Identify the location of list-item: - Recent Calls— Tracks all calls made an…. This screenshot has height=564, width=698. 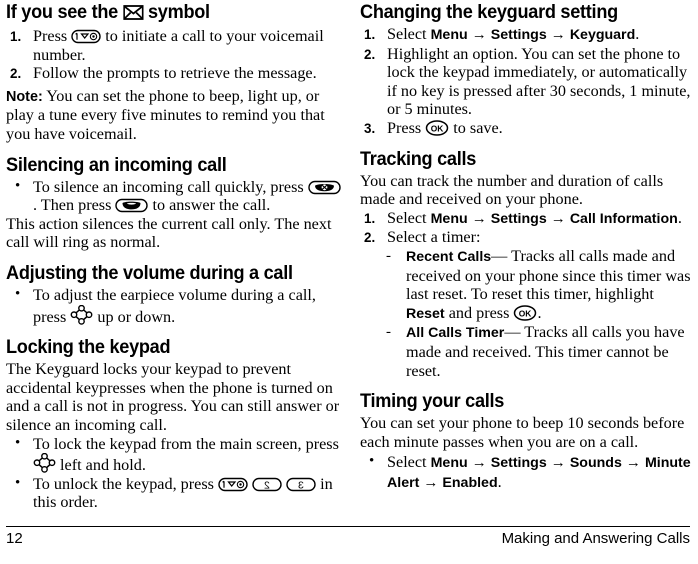
(539, 285).